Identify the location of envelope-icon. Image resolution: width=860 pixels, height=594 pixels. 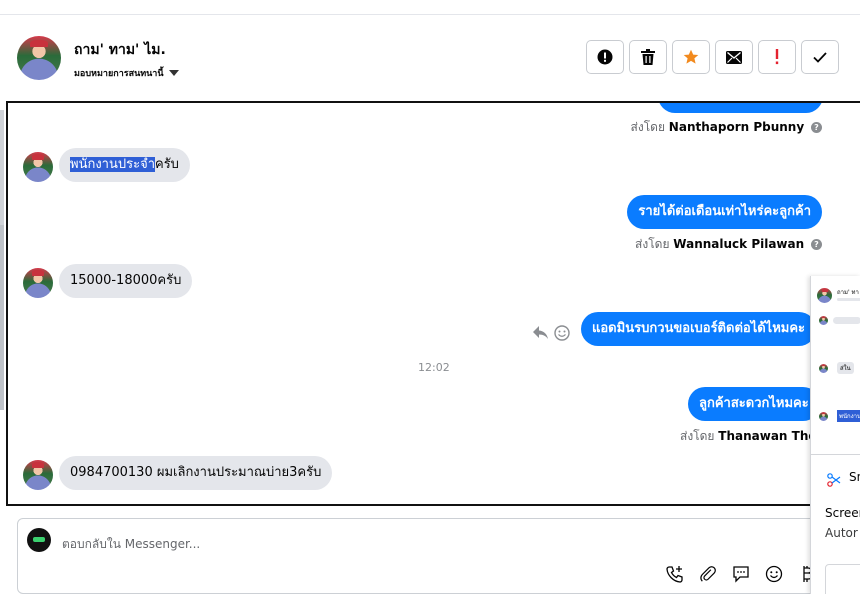
(734, 57).